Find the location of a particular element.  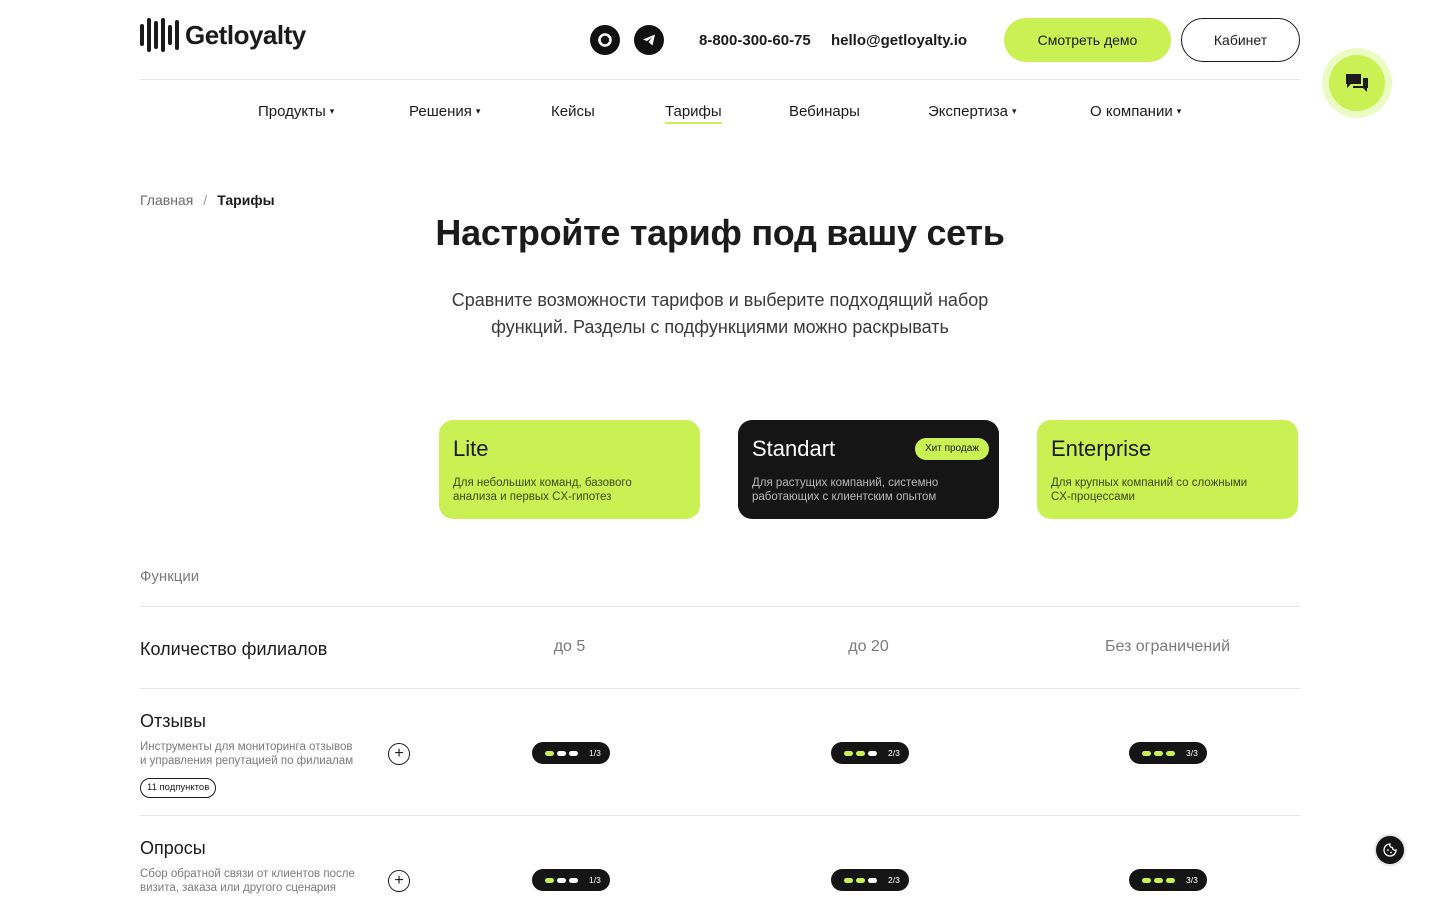

email-link: hello@getloyalty.io is located at coordinates (899, 40).